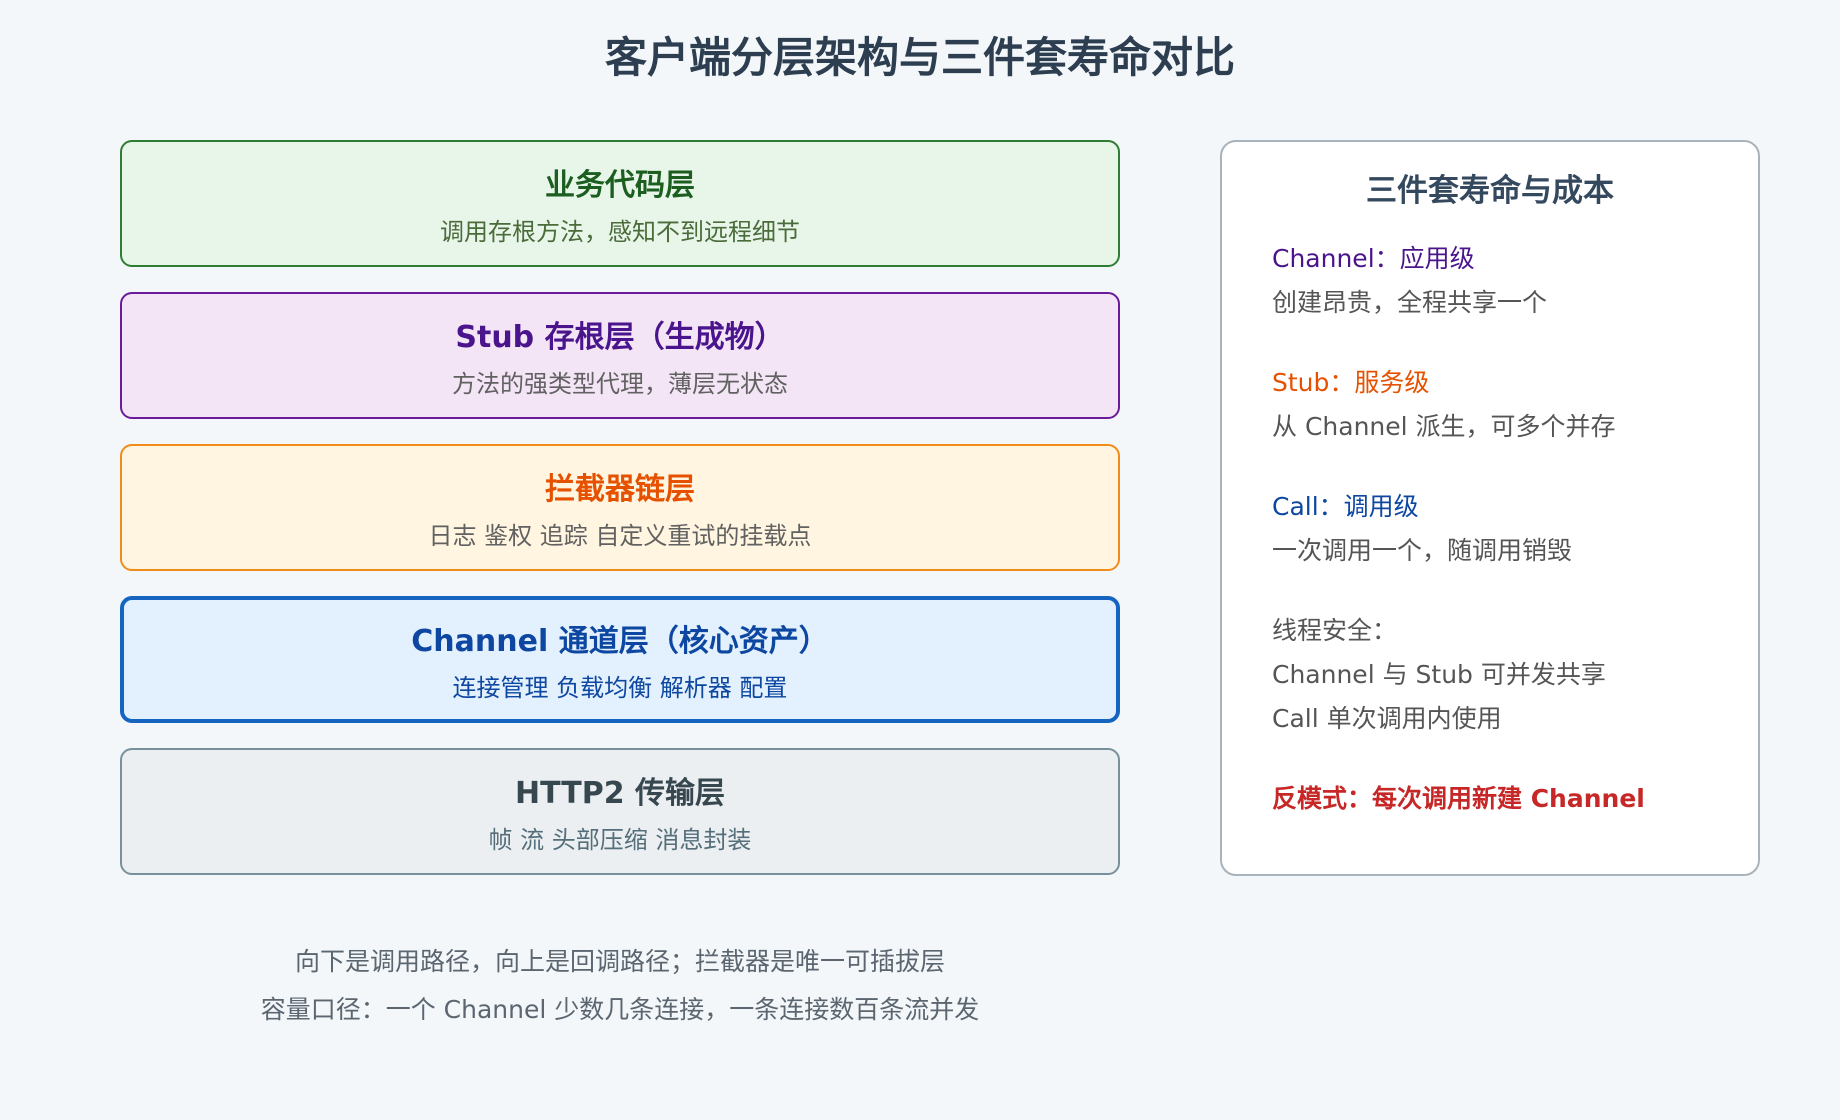 The image size is (1840, 1120). Describe the element at coordinates (620, 793) in the screenshot. I see `layer-name: HTTP2 传输层` at that location.